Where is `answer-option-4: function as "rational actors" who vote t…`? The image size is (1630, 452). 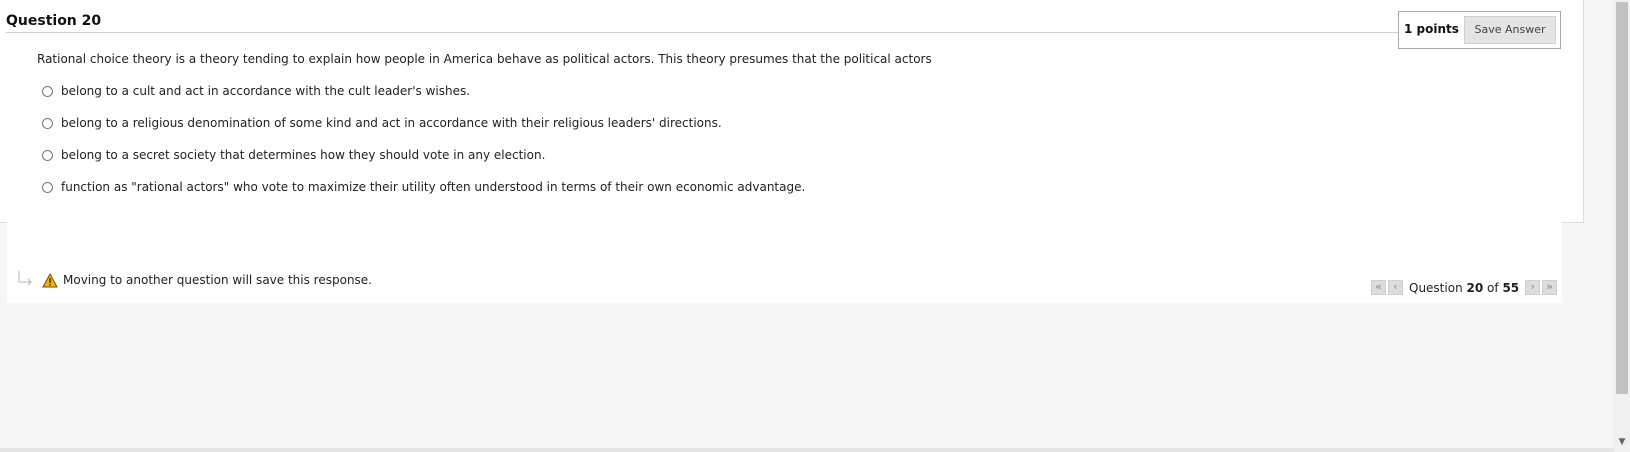
answer-option-4: function as "rational actors" who vote t… is located at coordinates (423, 187).